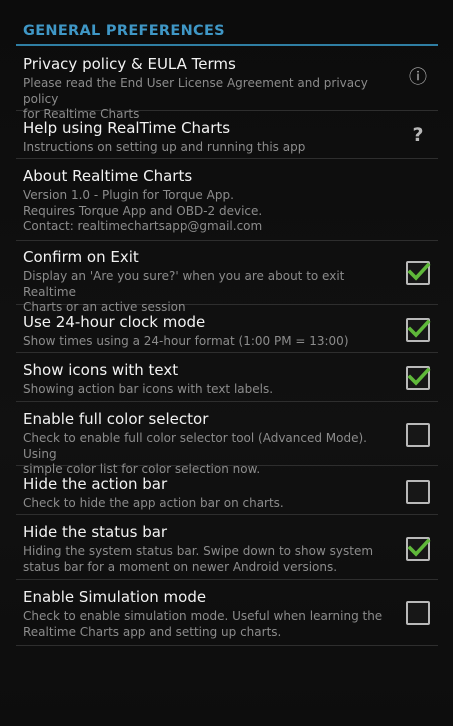 The height and width of the screenshot is (726, 453). Describe the element at coordinates (418, 77) in the screenshot. I see `info-icon: ⓘ` at that location.